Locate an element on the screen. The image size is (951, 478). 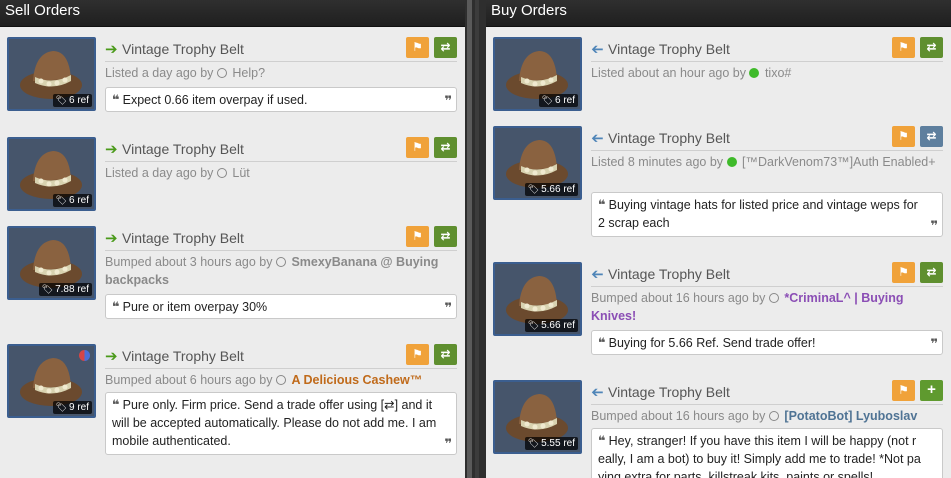
price-badge: 🏷 5.66 ref is located at coordinates (551, 325).